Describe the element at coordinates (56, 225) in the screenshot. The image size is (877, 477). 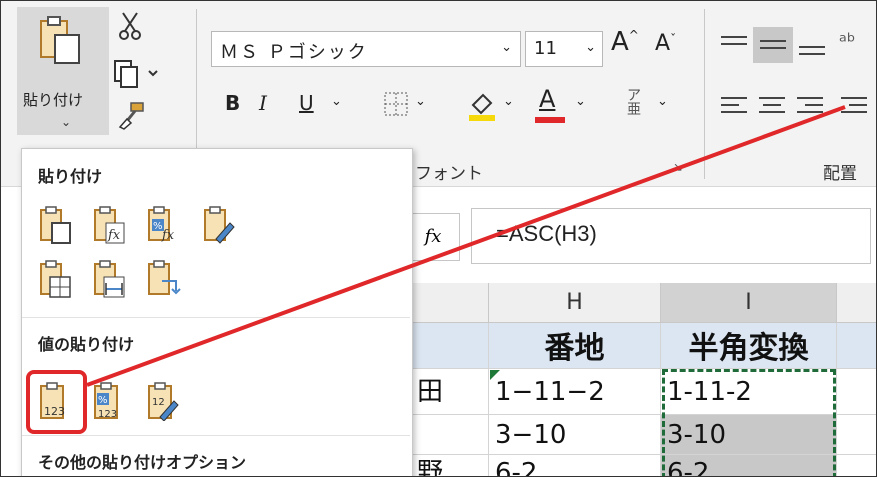
I see `paste-icon` at that location.